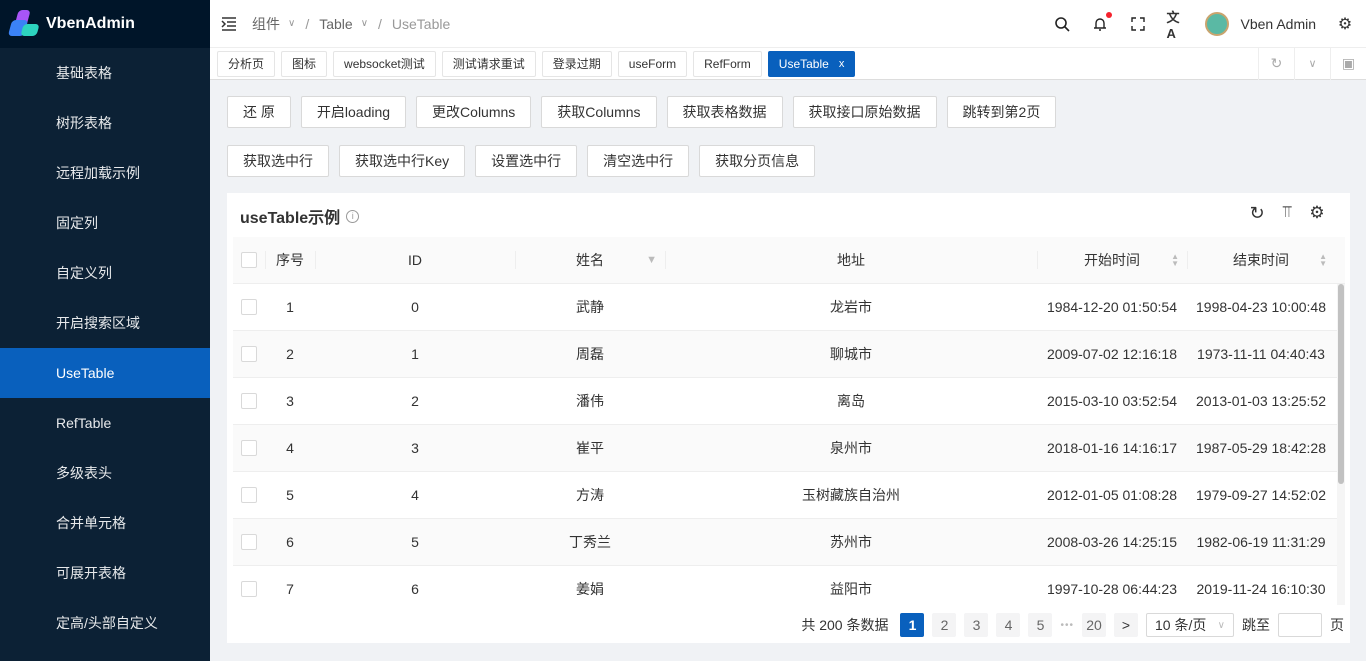  Describe the element at coordinates (105, 123) in the screenshot. I see `sidebar-item: 树形表格` at that location.